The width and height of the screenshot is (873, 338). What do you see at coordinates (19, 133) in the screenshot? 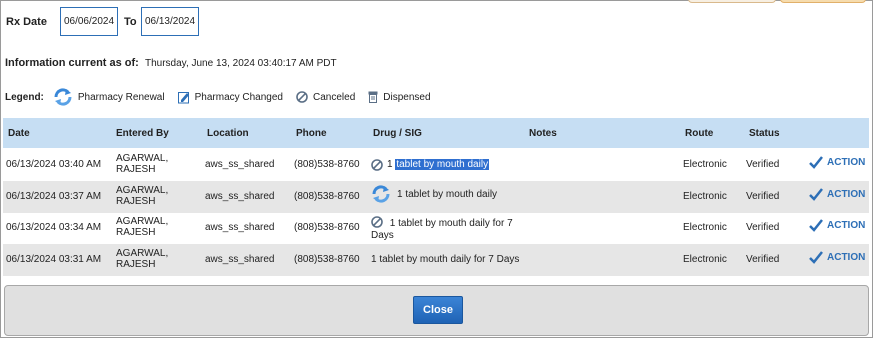
I see `col-date: Date` at bounding box center [19, 133].